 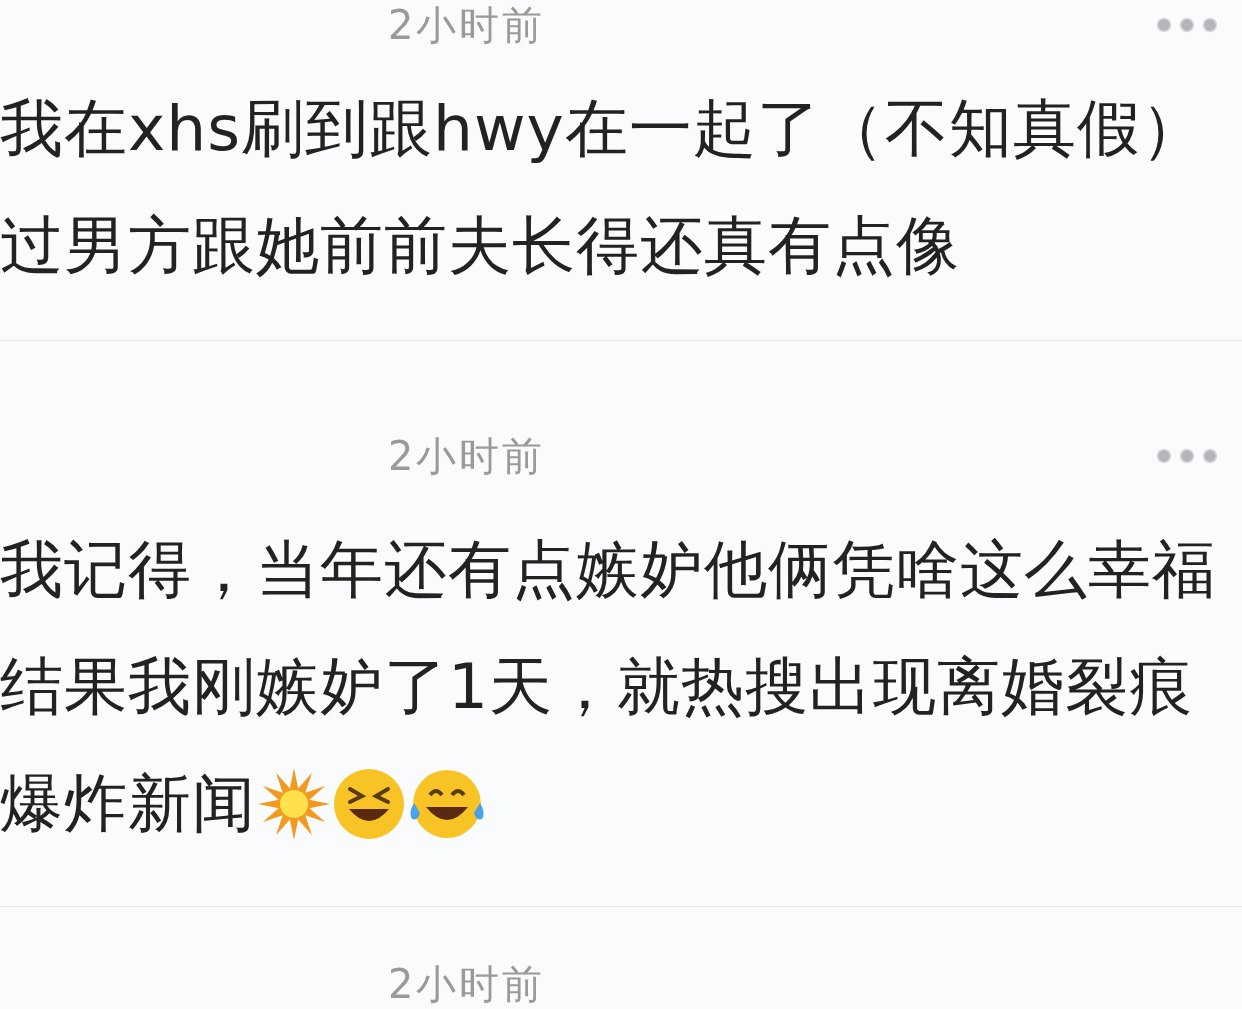 What do you see at coordinates (128, 803) in the screenshot?
I see `comment-text: 爆炸新闻` at bounding box center [128, 803].